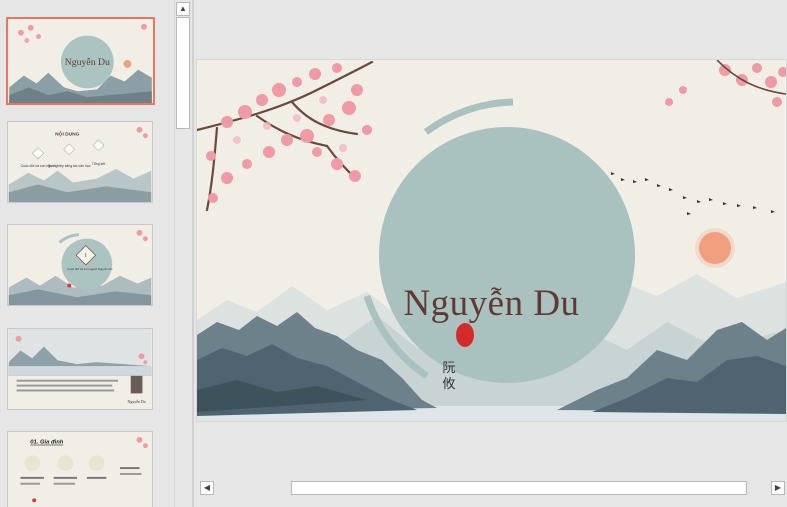 The width and height of the screenshot is (787, 507). What do you see at coordinates (47, 443) in the screenshot?
I see `thumbnail-5-heading: 01. Gia đình` at bounding box center [47, 443].